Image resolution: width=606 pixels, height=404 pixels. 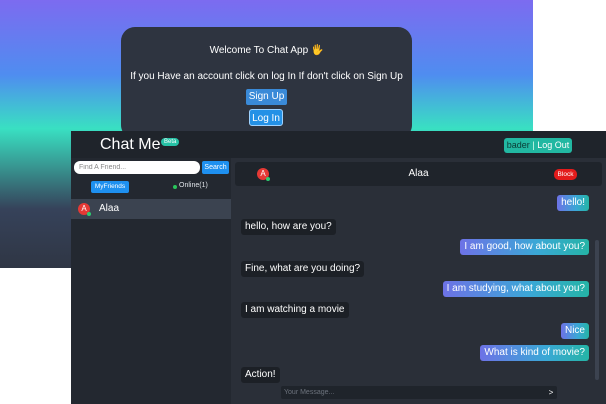 I want to click on myfriends-button: MyFriends, so click(x=110, y=187).